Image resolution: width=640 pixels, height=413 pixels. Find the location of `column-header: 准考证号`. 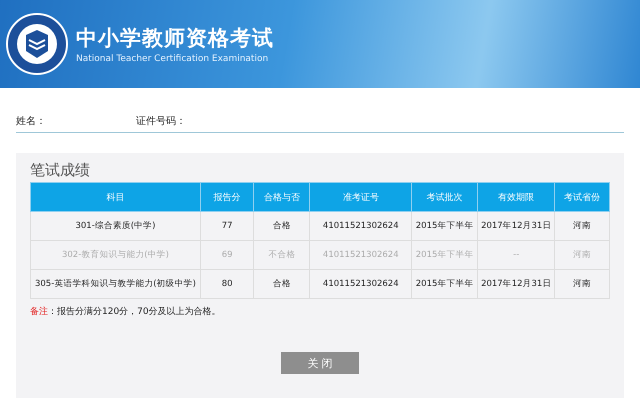

column-header: 准考证号 is located at coordinates (361, 197).